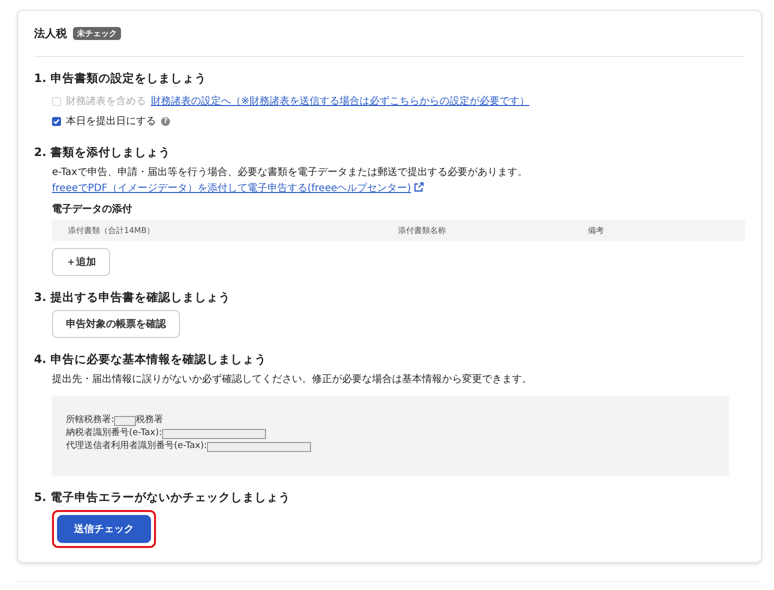 Image resolution: width=774 pixels, height=590 pixels. I want to click on add-button: ＋追加, so click(81, 262).